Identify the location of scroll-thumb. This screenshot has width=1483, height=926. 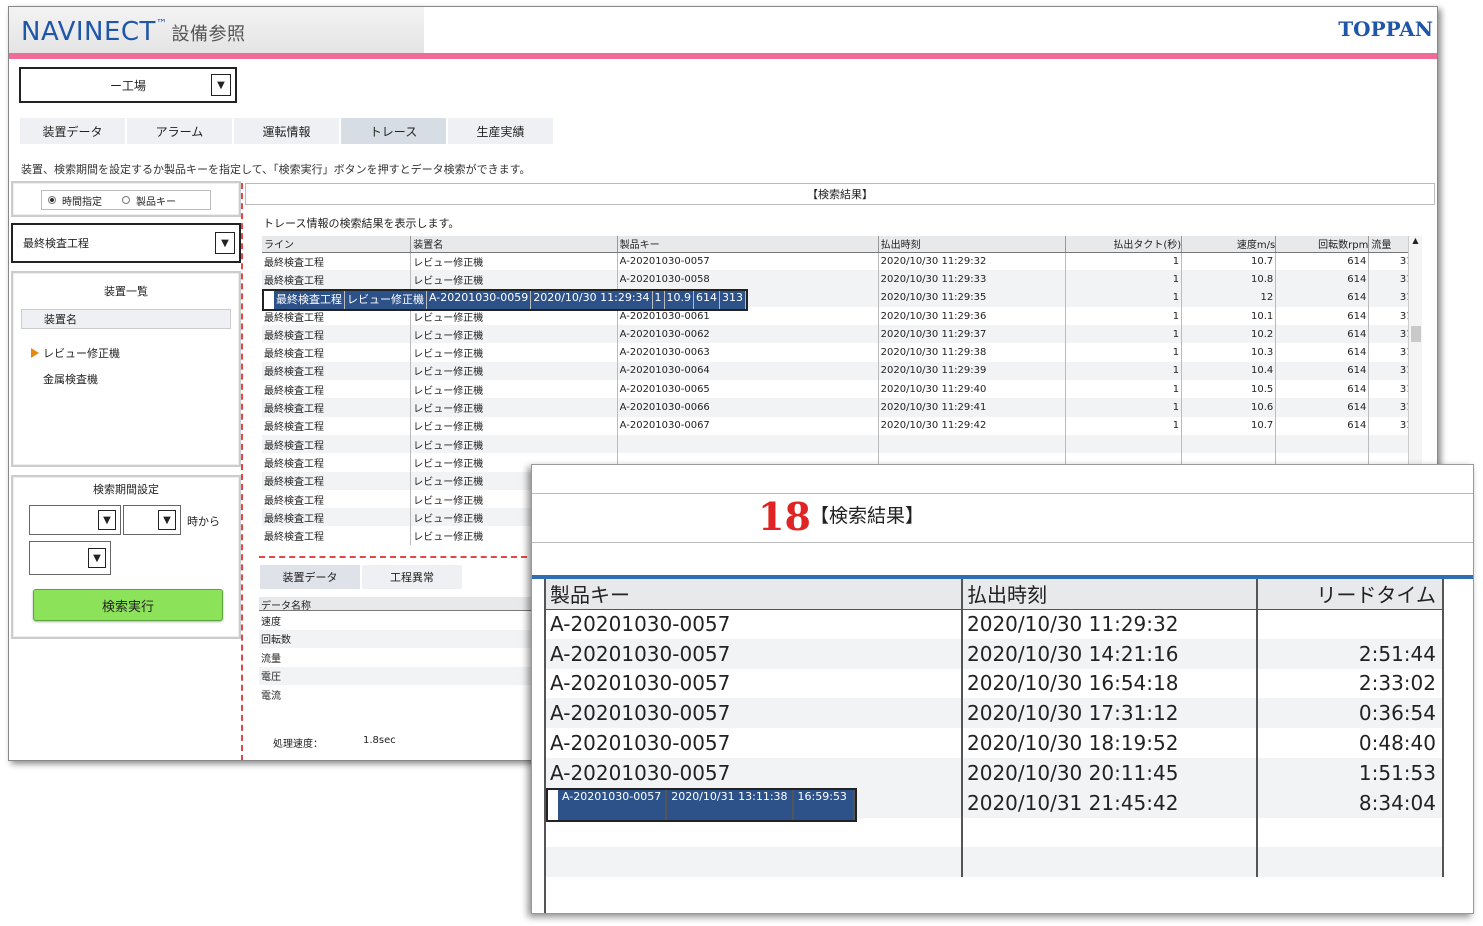
(1416, 334).